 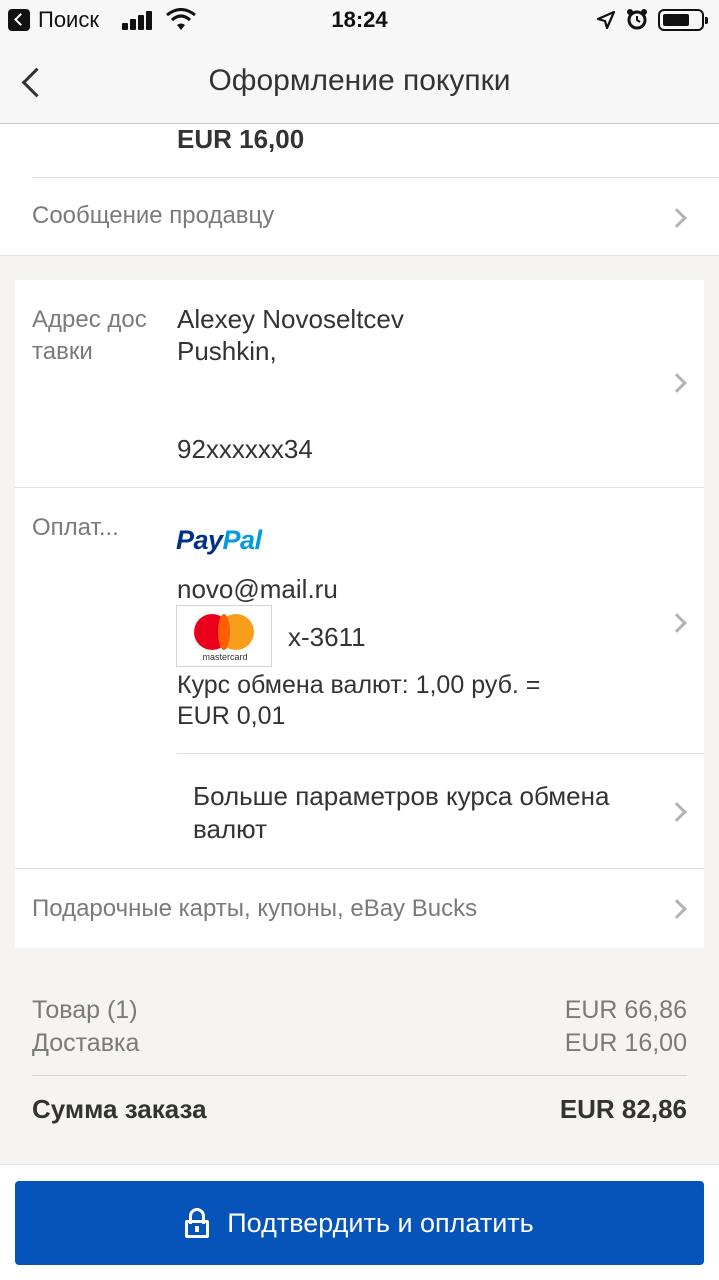 What do you see at coordinates (327, 637) in the screenshot?
I see `card-number: x-3611` at bounding box center [327, 637].